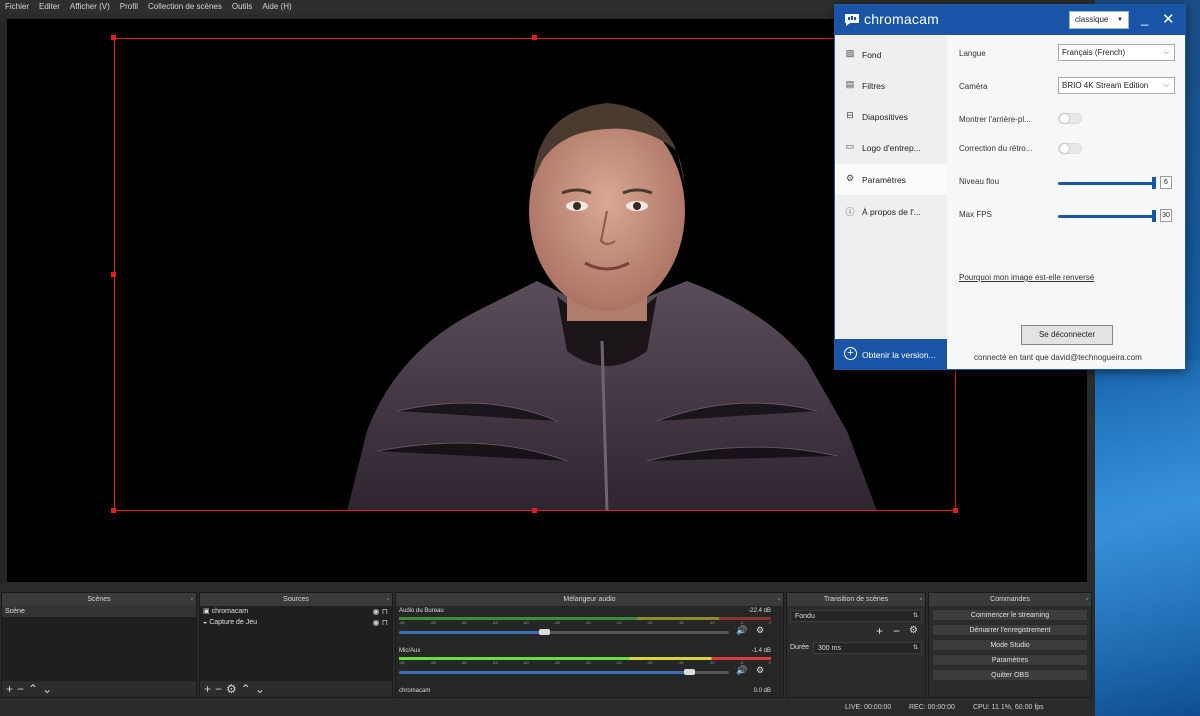 This screenshot has height=716, width=1200. What do you see at coordinates (1010, 630) in the screenshot?
I see `start-recording-button: Démarrer l'enregistrement` at bounding box center [1010, 630].